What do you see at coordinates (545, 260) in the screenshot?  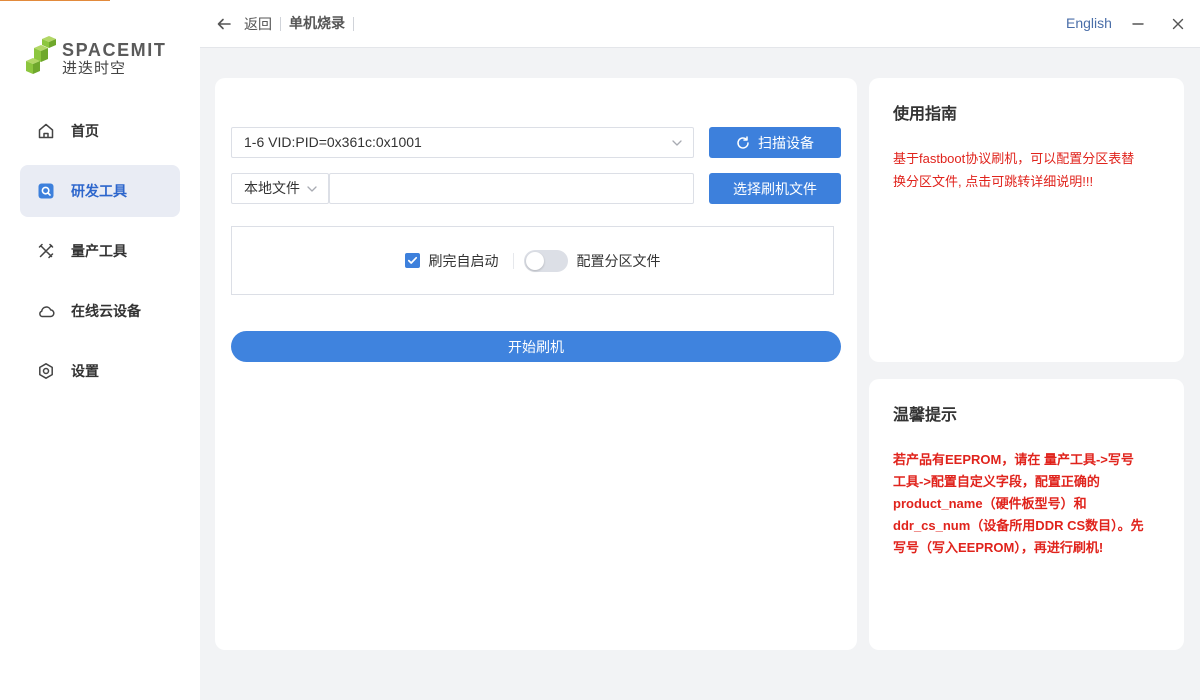 I see `partition-config-toggle` at bounding box center [545, 260].